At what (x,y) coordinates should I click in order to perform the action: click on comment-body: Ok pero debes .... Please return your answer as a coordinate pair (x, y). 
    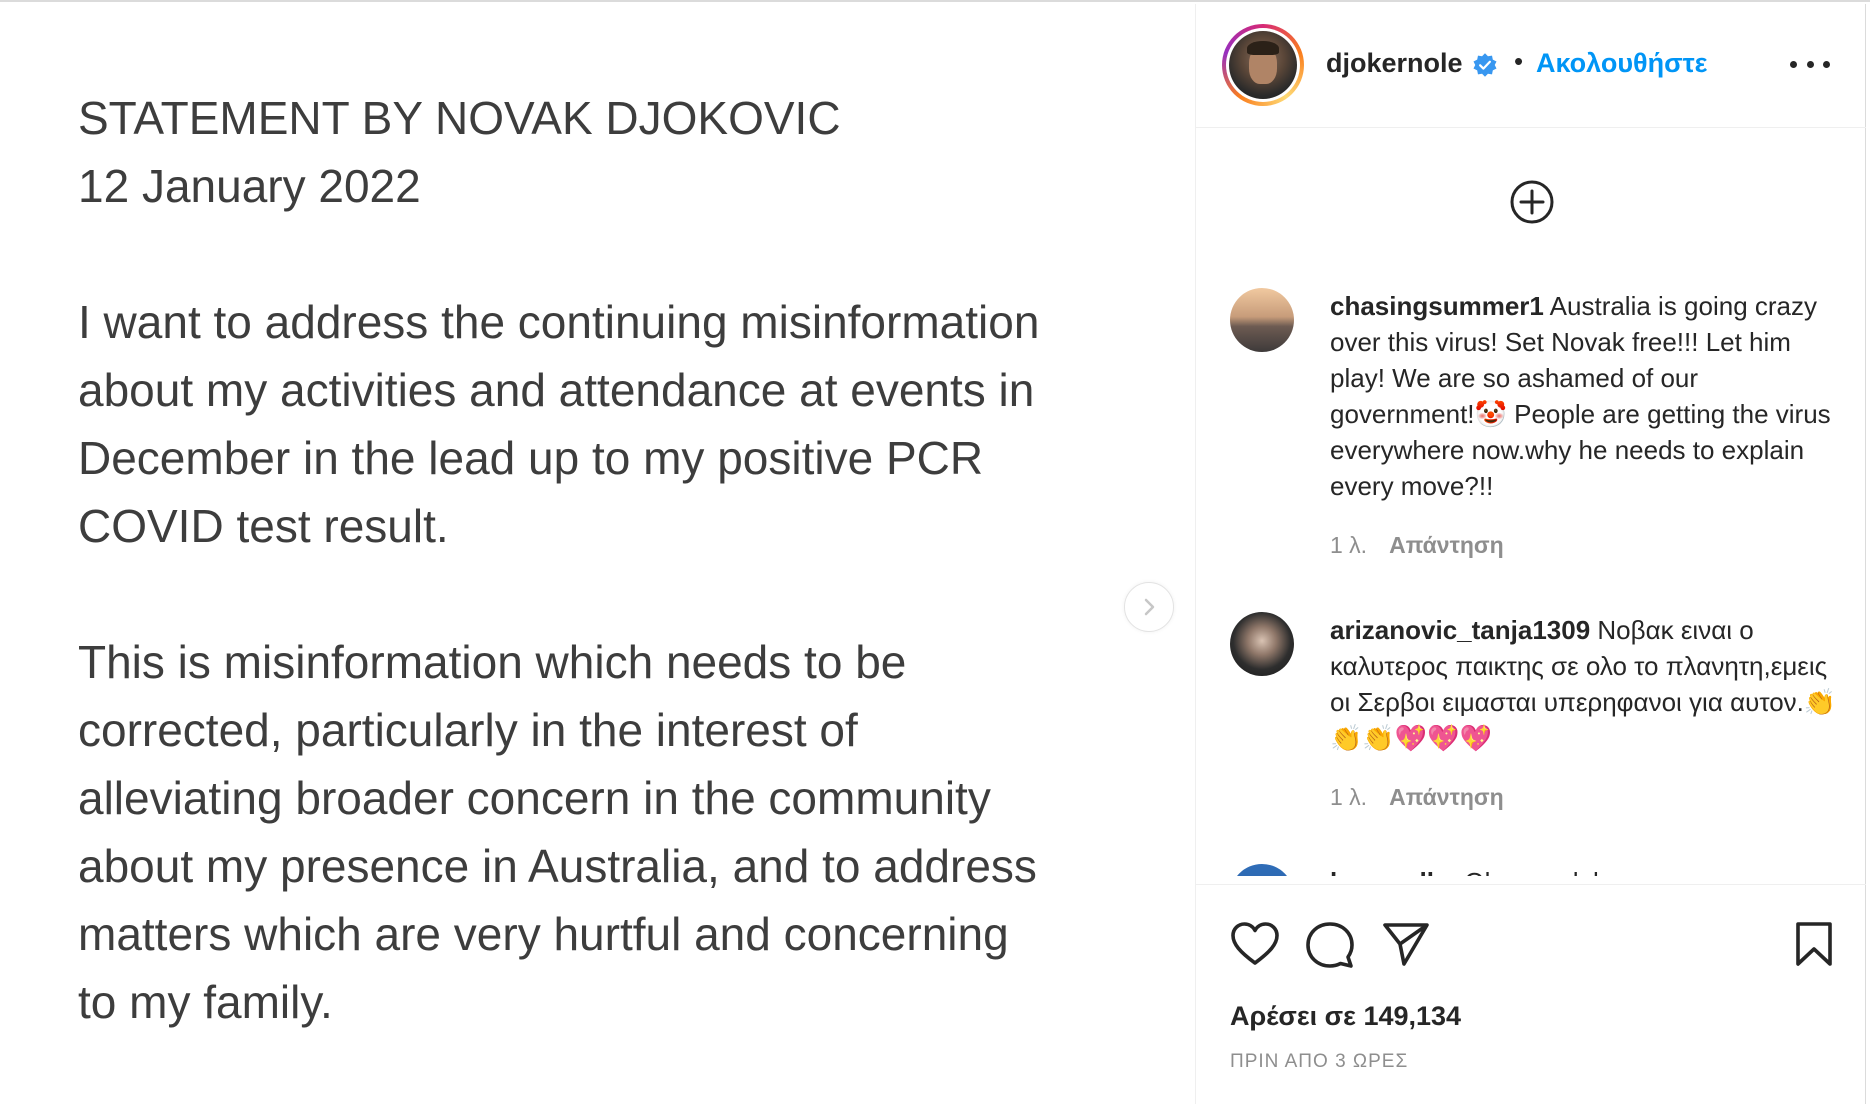
    Looking at the image, I should click on (1560, 871).